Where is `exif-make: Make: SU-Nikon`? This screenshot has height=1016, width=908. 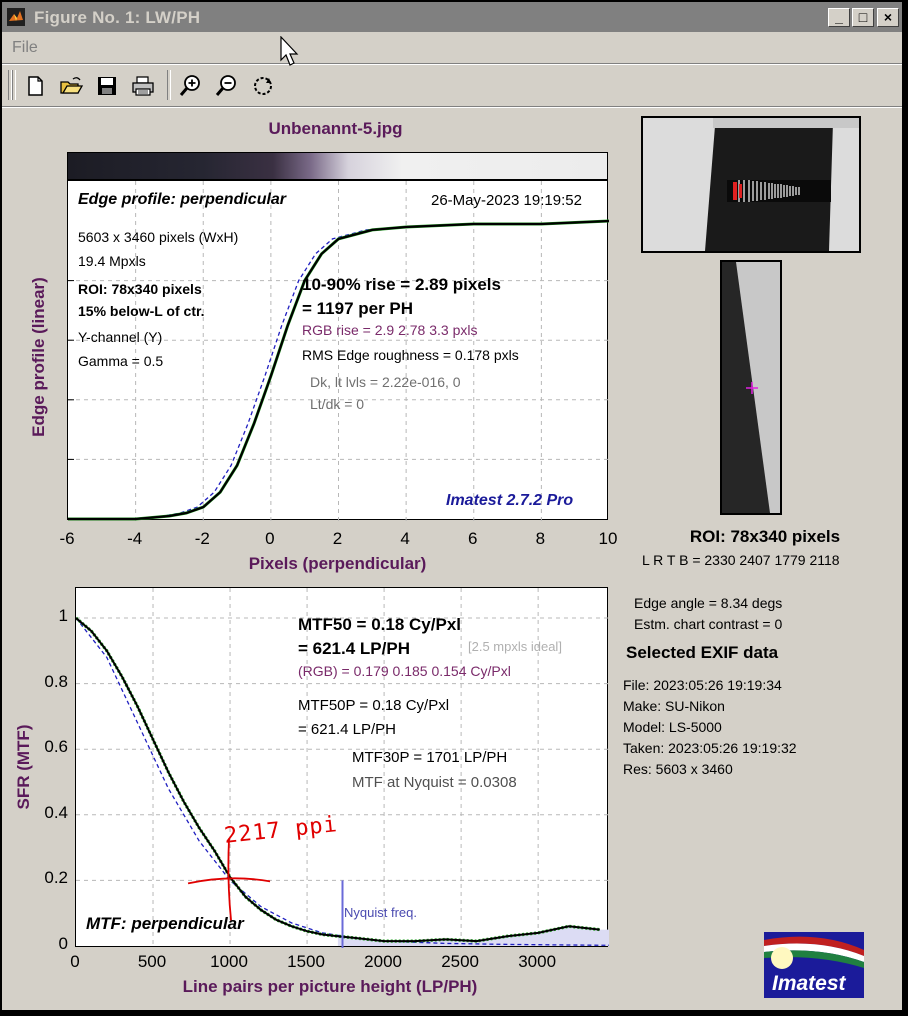 exif-make: Make: SU-Nikon is located at coordinates (674, 706).